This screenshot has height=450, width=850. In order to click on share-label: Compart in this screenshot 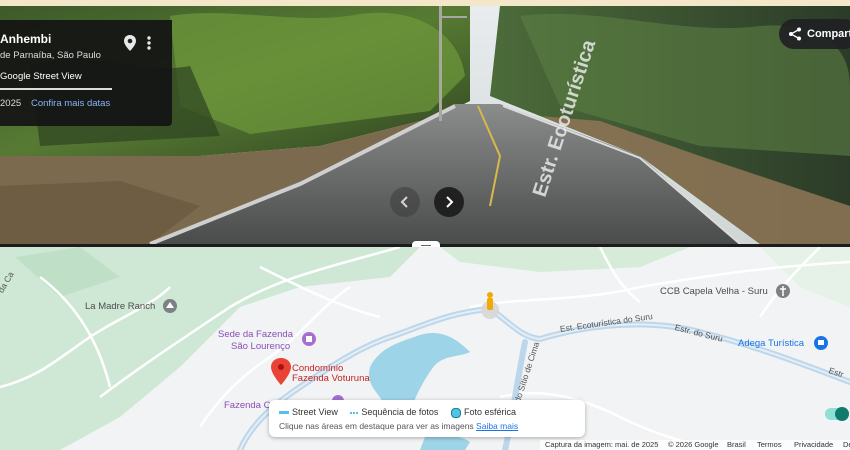, I will do `click(828, 34)`.